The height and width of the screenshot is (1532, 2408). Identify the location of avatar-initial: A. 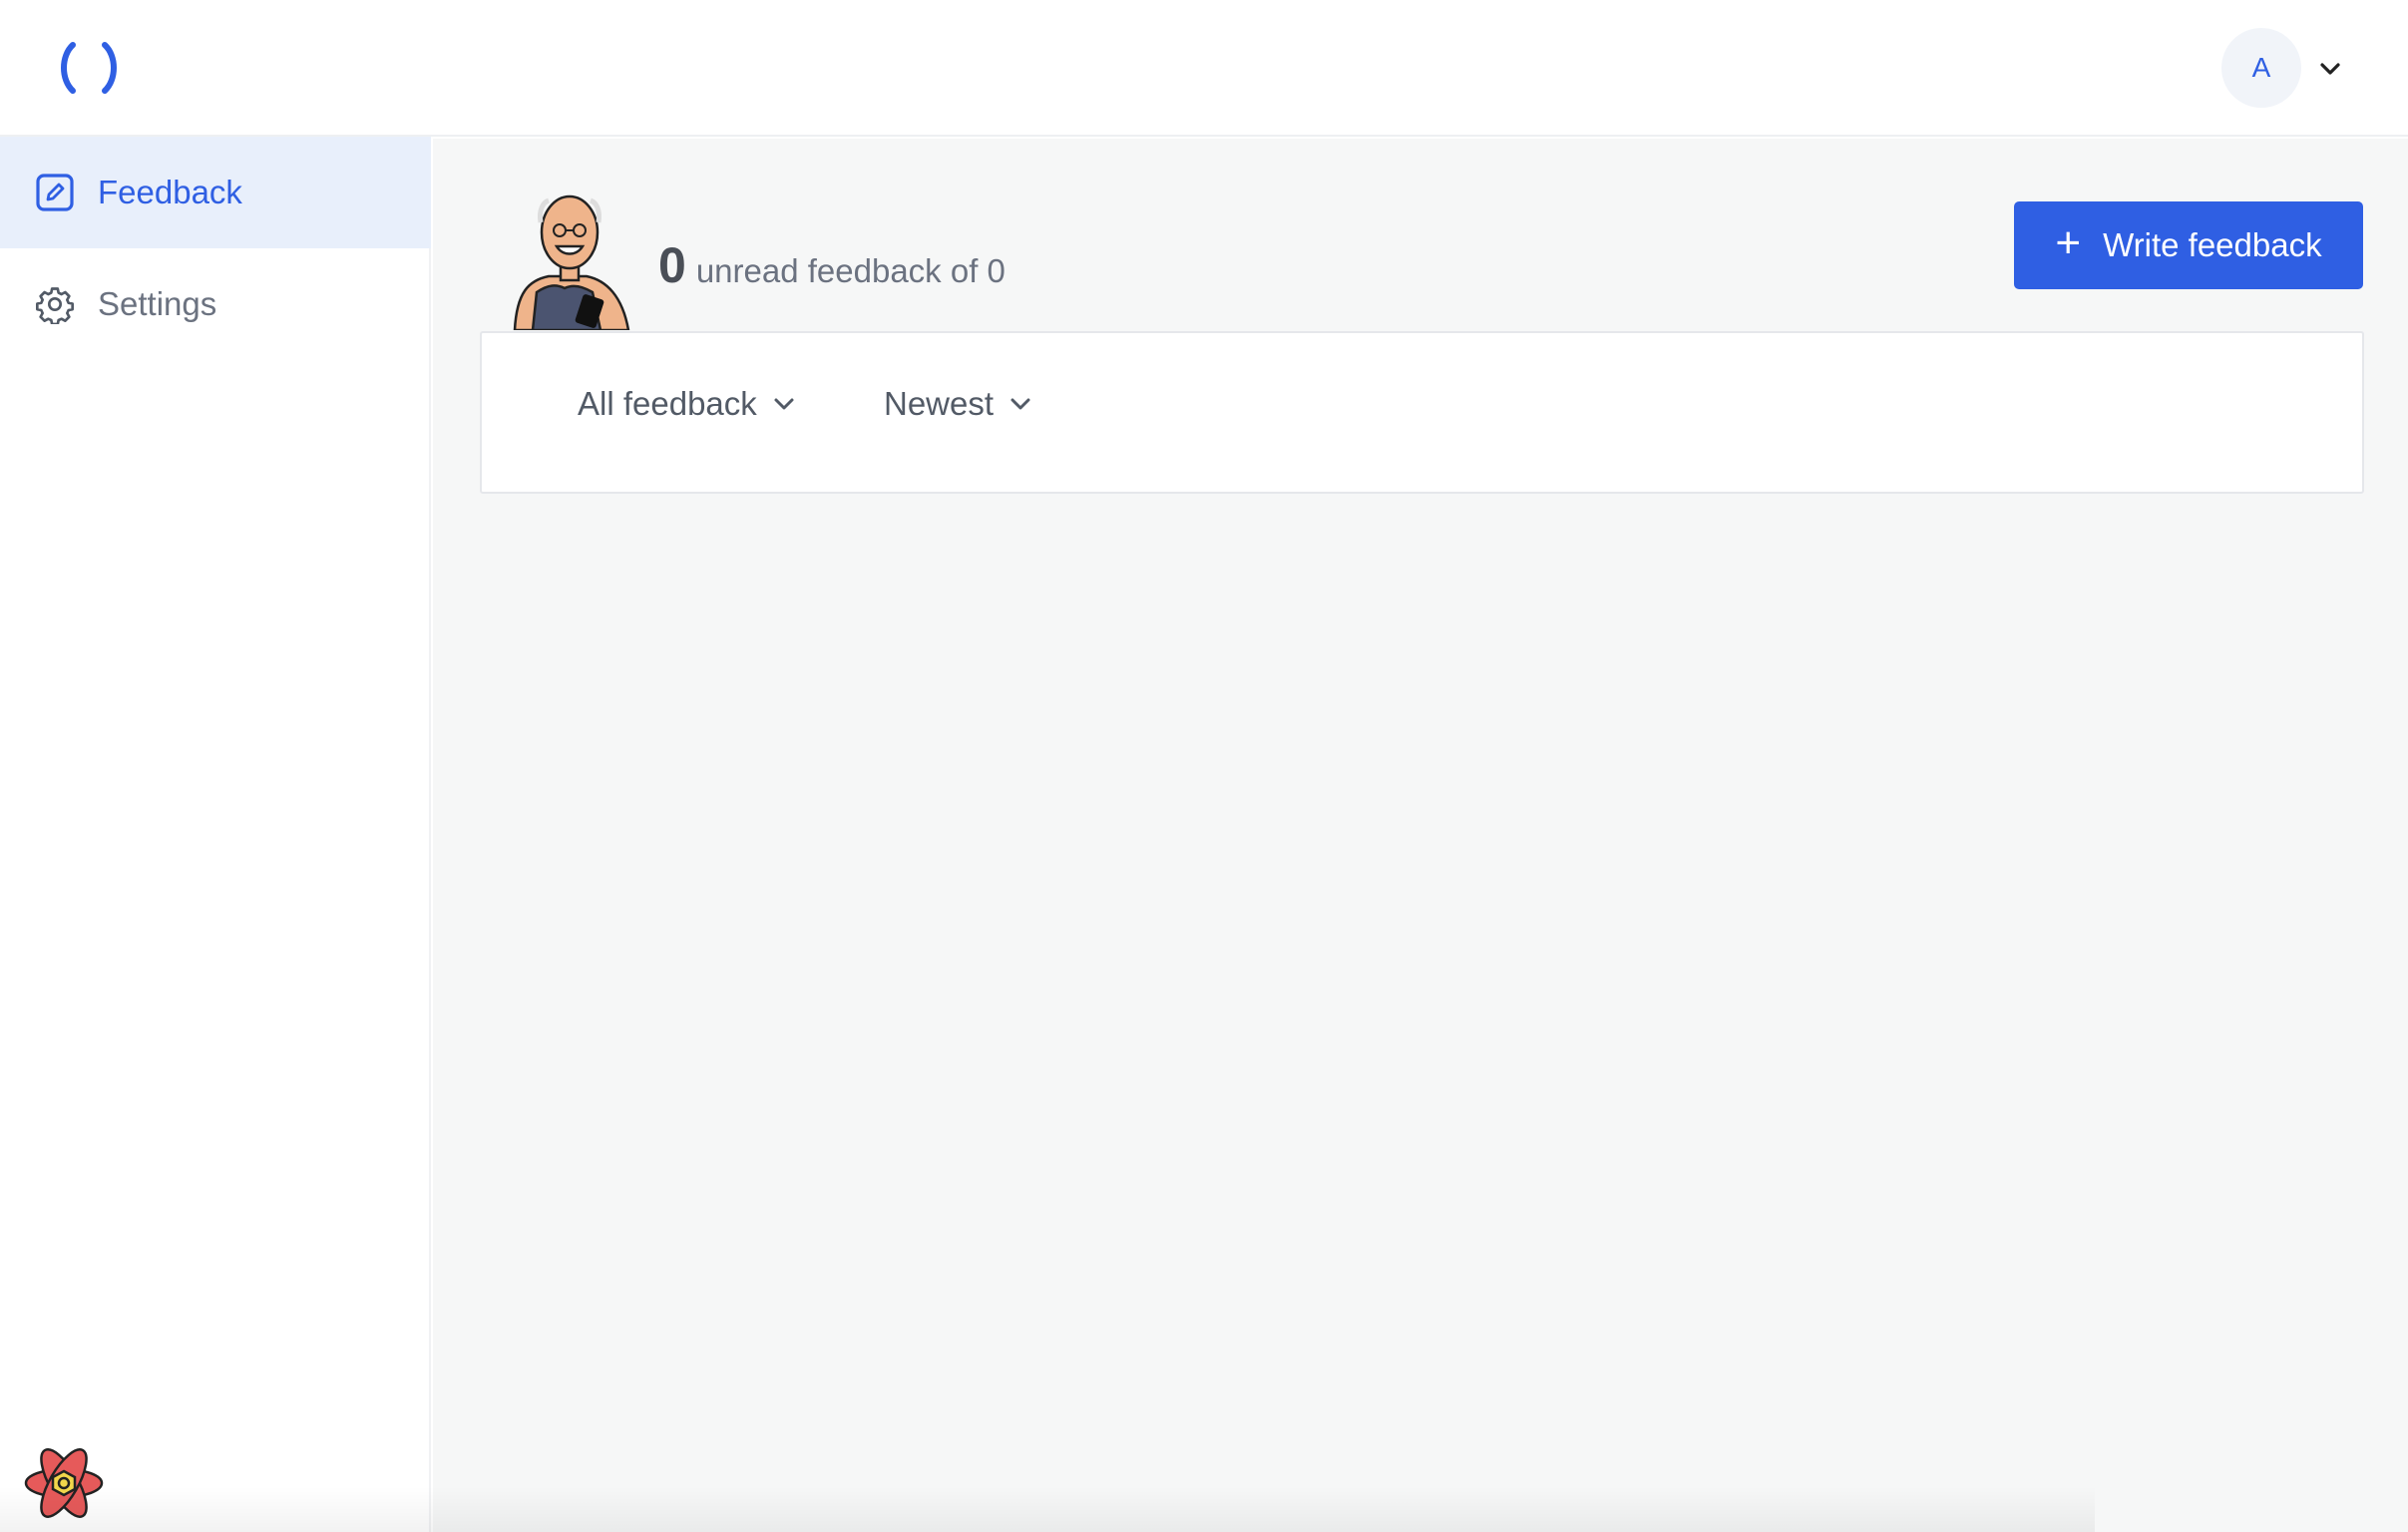
(2261, 67).